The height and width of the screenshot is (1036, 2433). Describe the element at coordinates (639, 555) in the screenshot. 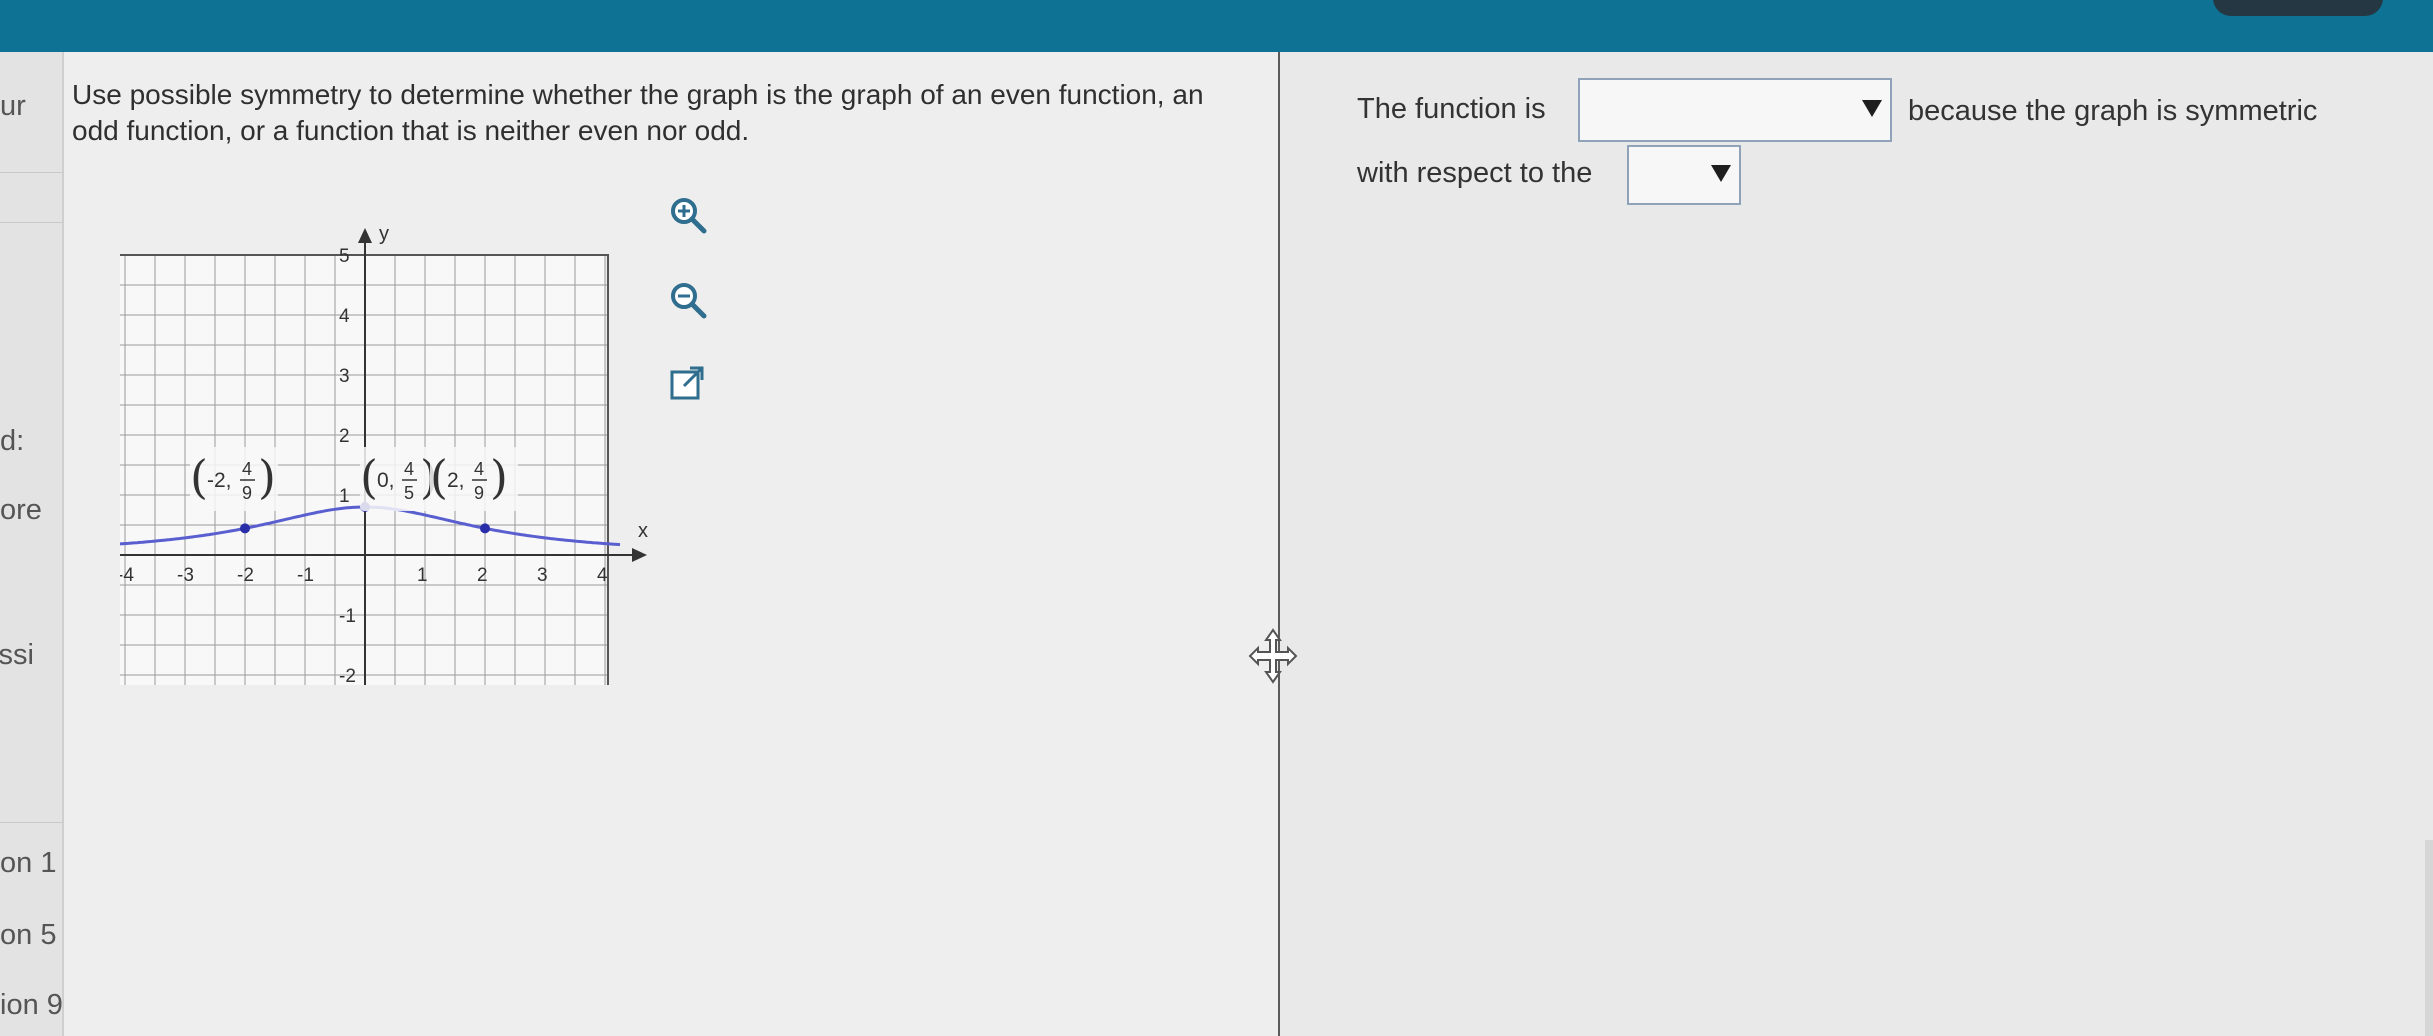

I see `x-axis-arrow` at that location.